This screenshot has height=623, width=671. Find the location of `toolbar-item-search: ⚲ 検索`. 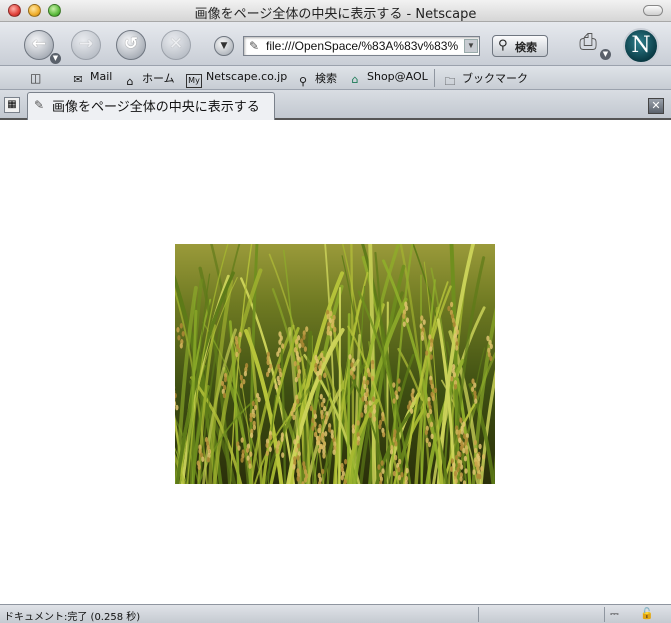

toolbar-item-search: ⚲ 検索 is located at coordinates (316, 79).